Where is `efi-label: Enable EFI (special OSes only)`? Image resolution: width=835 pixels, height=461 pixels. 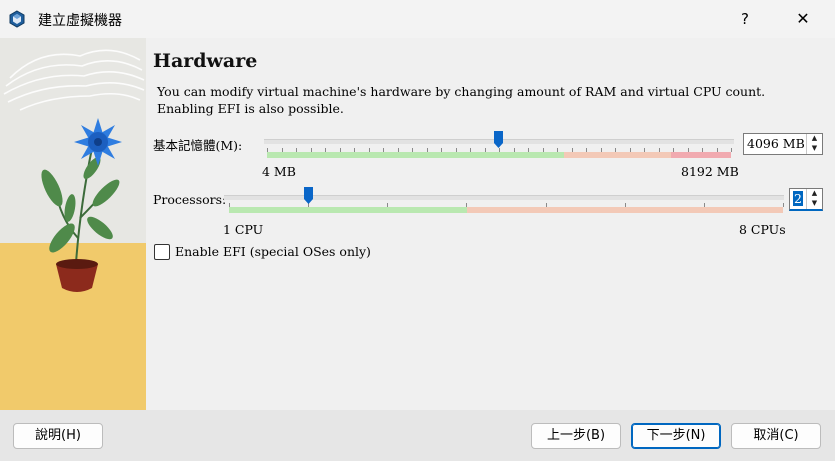 efi-label: Enable EFI (special OSes only) is located at coordinates (273, 251).